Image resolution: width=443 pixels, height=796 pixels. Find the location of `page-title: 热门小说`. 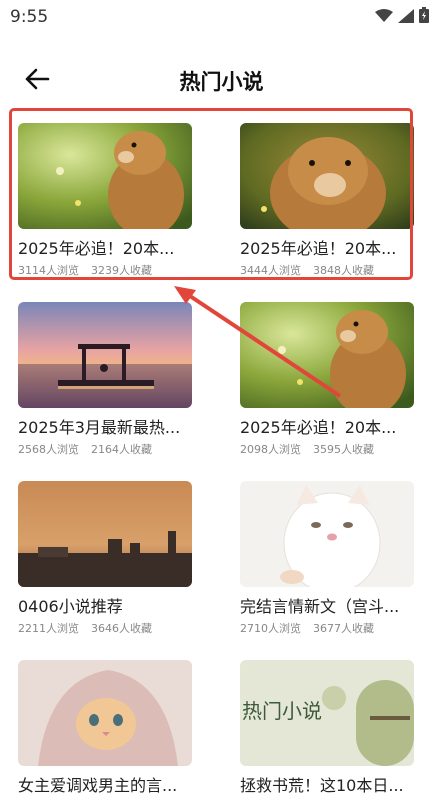

page-title: 热门小说 is located at coordinates (221, 82).